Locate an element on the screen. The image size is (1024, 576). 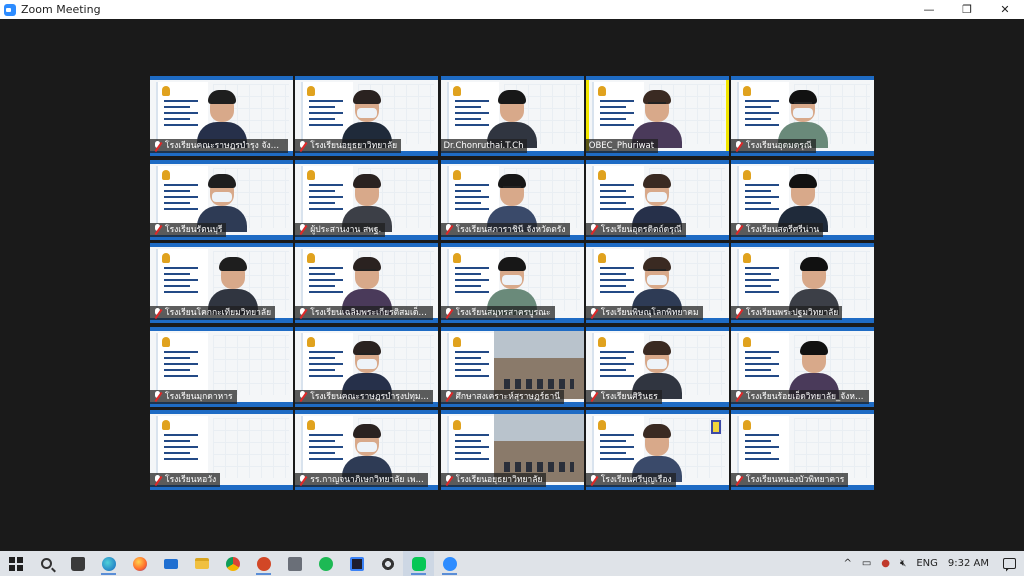
backdrop-wall is located at coordinates (251, 364).